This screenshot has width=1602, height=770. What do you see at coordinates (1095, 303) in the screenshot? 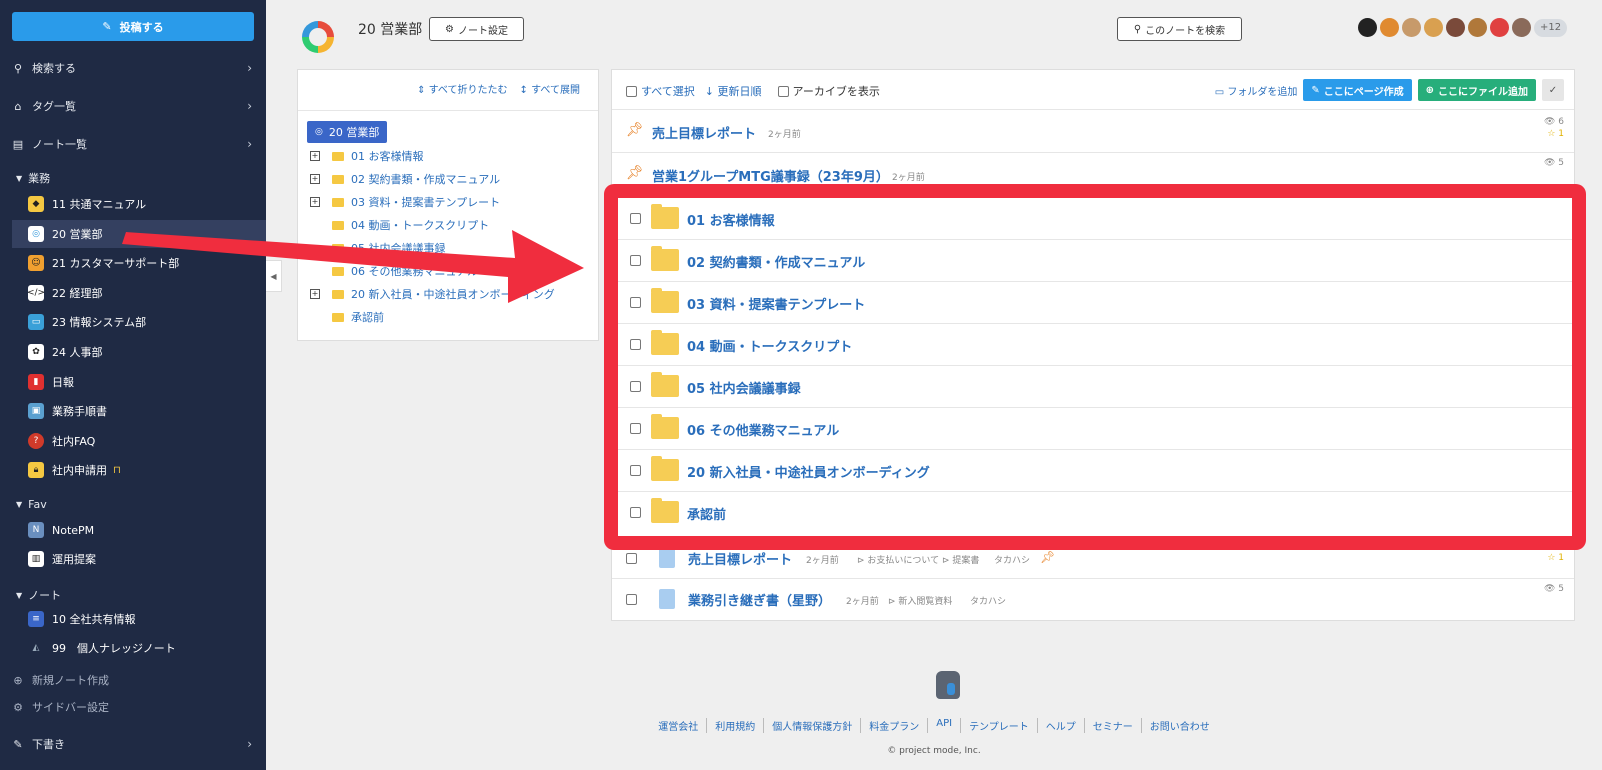
I see `folder-row: 03 資料・提案書テンプレート` at bounding box center [1095, 303].